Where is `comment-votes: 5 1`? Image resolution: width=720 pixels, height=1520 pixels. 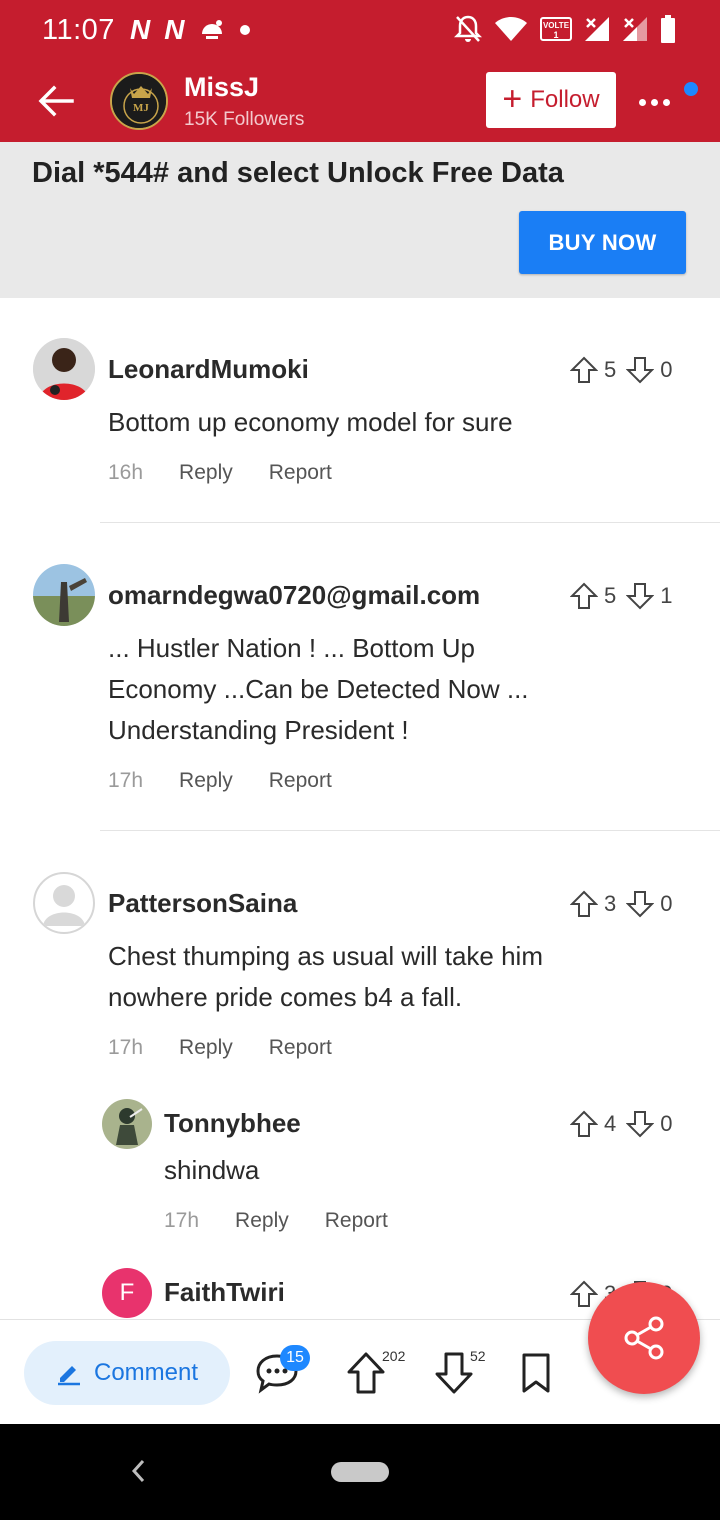
comment-votes: 5 1 is located at coordinates (626, 596).